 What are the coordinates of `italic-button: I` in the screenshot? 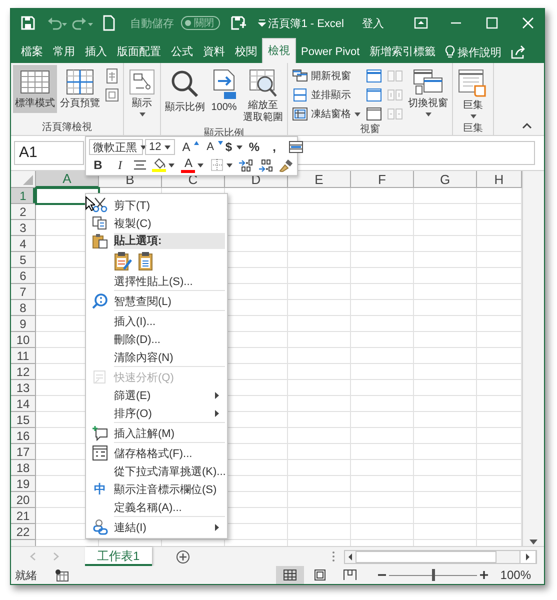 It's located at (120, 165).